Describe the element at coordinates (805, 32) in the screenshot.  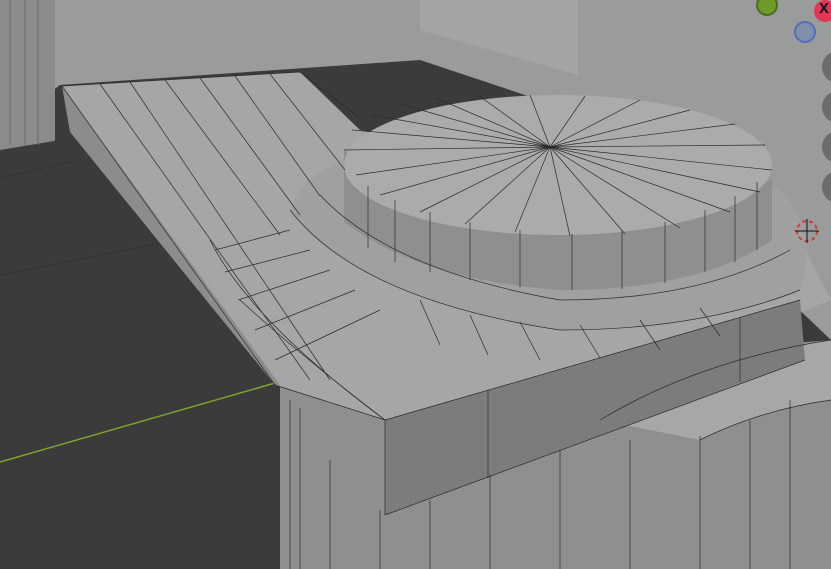
I see `gizmo-neg-z-axis-icon` at that location.